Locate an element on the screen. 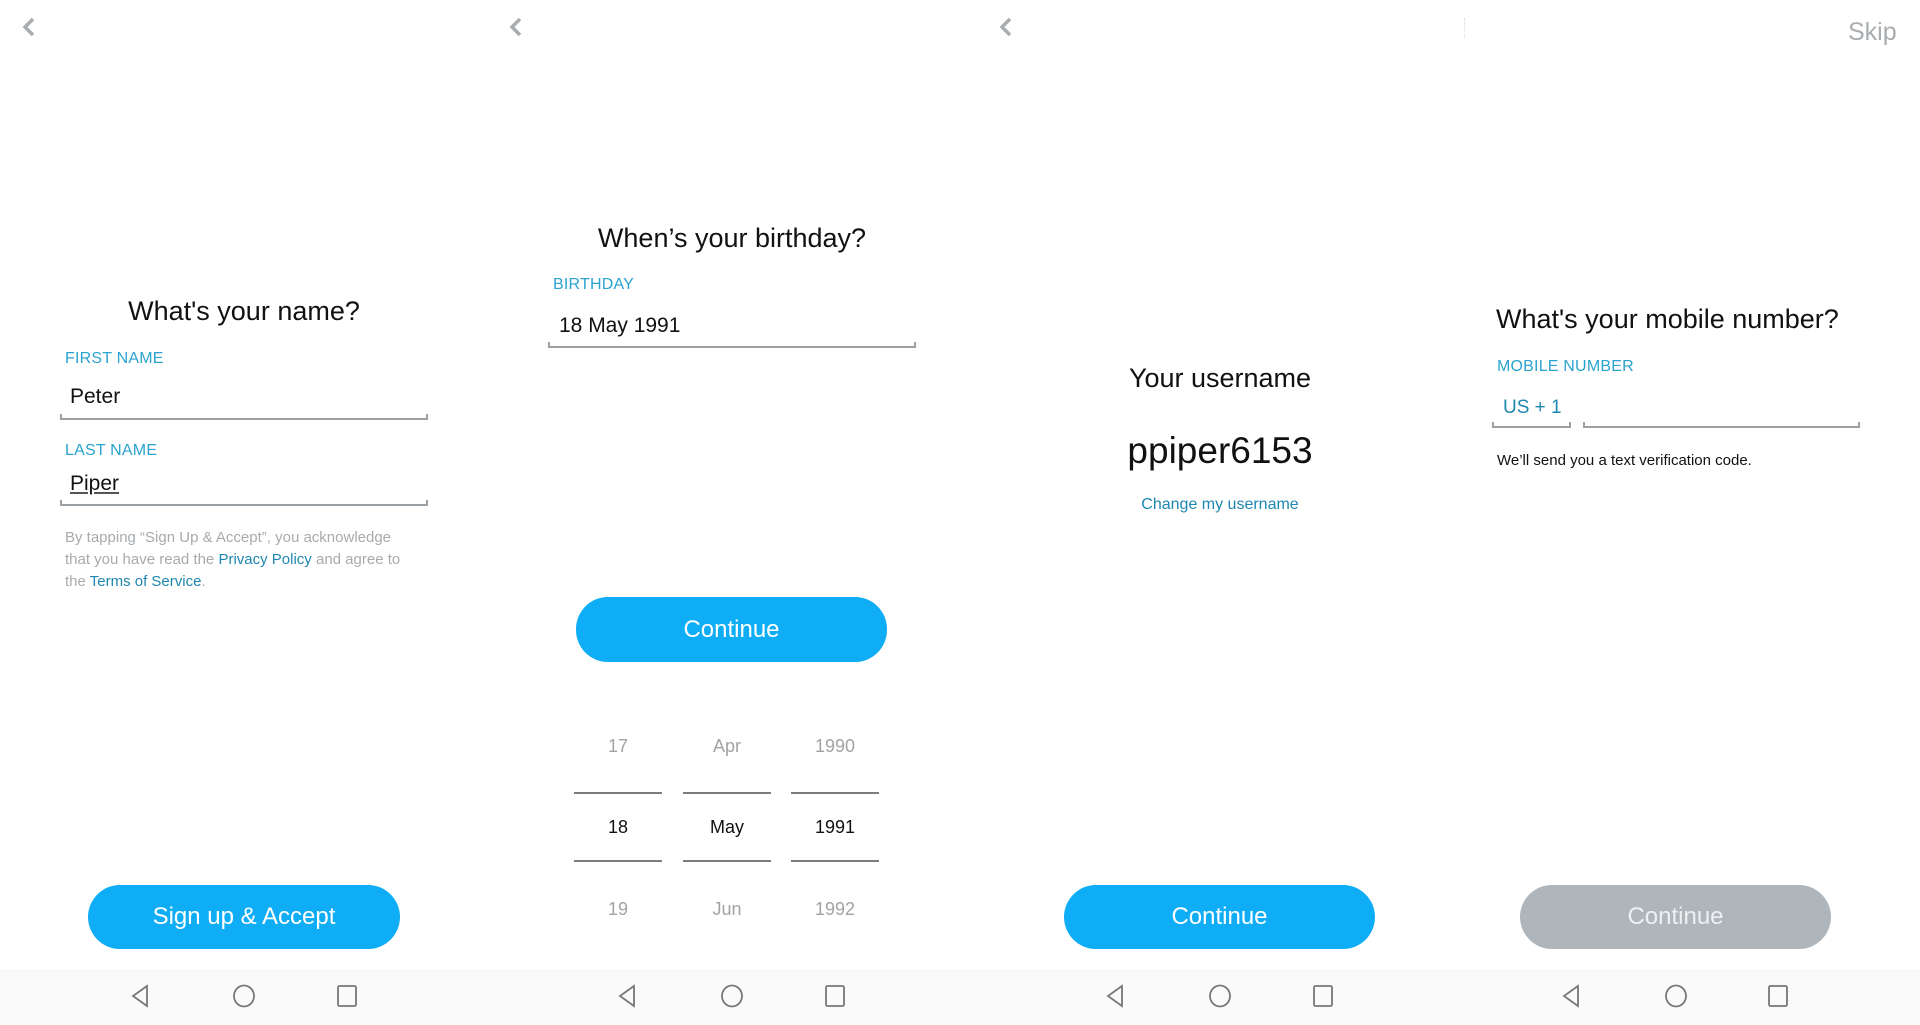 This screenshot has width=1920, height=1025. page-title: When’s your birthday? is located at coordinates (732, 238).